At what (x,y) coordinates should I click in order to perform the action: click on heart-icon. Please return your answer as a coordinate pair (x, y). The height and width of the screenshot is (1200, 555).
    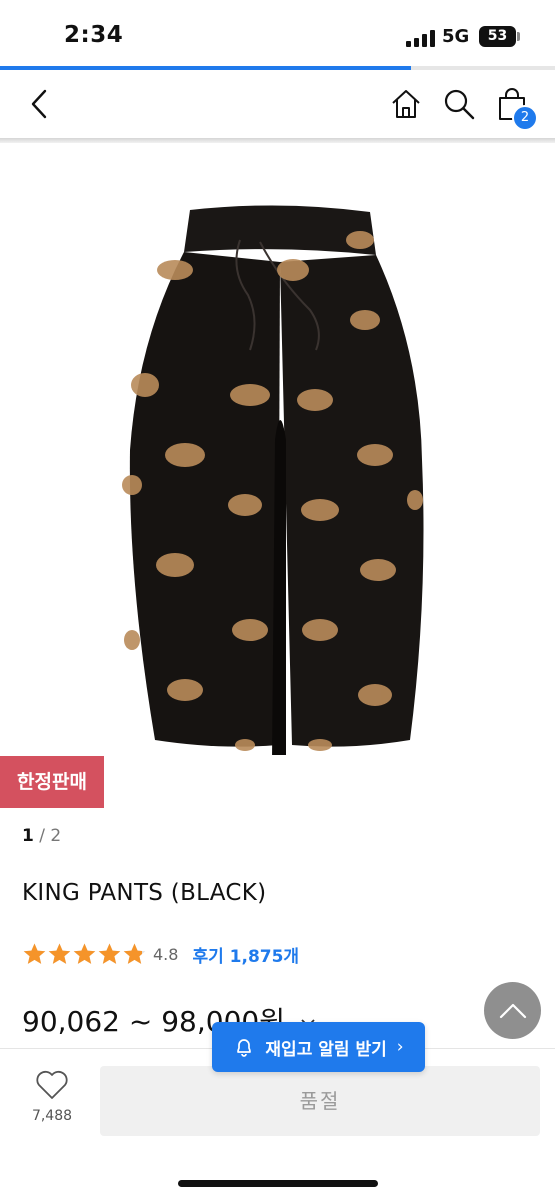
    Looking at the image, I should click on (52, 1084).